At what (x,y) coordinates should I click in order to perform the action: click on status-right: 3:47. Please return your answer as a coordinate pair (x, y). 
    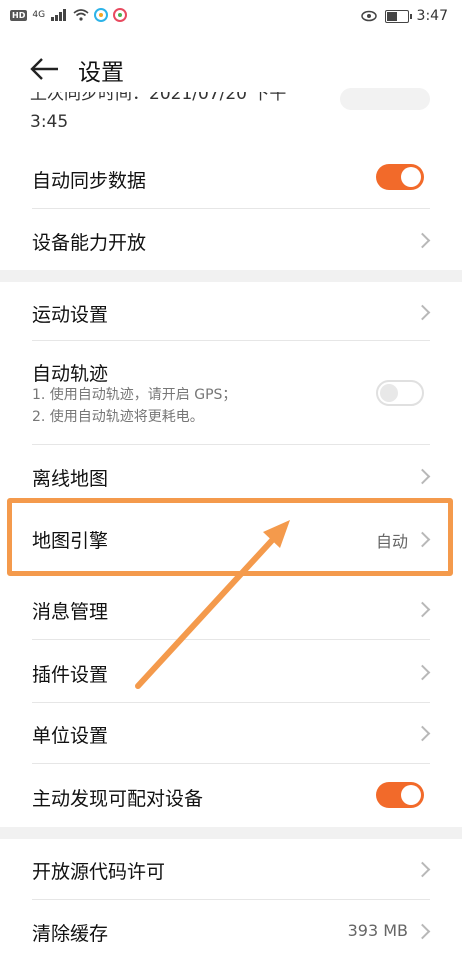
    Looking at the image, I should click on (404, 16).